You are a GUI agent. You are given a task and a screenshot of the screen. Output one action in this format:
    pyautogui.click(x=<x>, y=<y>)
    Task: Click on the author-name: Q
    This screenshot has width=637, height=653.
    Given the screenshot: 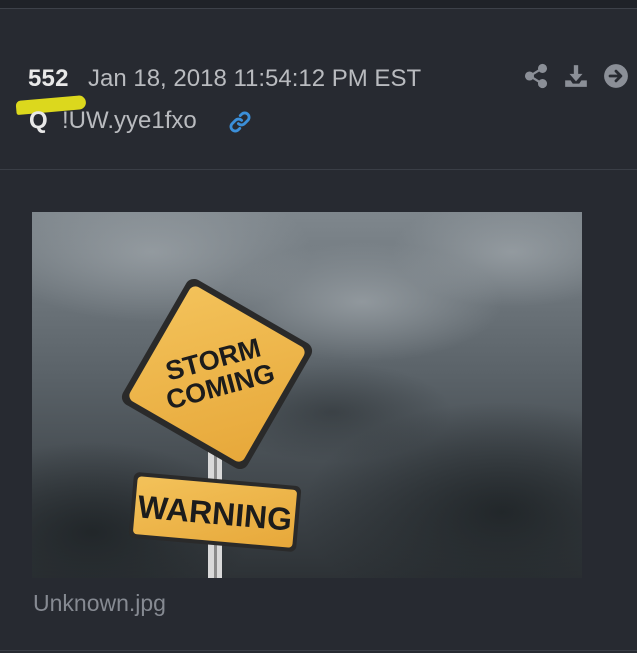 What is the action you would take?
    pyautogui.click(x=38, y=120)
    